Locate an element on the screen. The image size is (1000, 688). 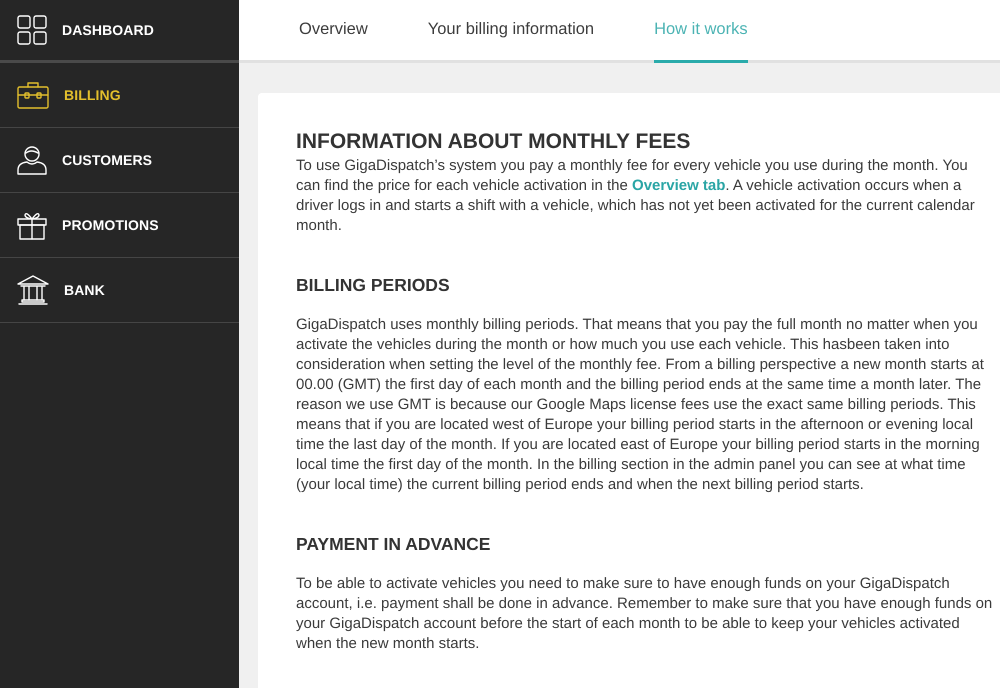
bank-icon is located at coordinates (33, 290).